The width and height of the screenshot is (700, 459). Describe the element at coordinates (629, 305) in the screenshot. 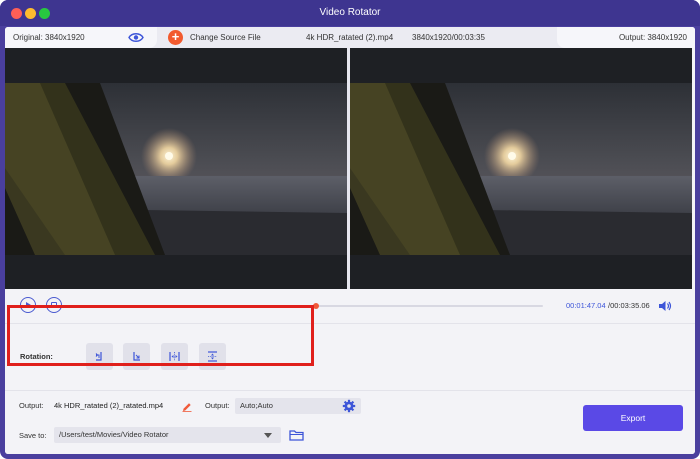

I see `total-time: /00:03:35.06` at that location.